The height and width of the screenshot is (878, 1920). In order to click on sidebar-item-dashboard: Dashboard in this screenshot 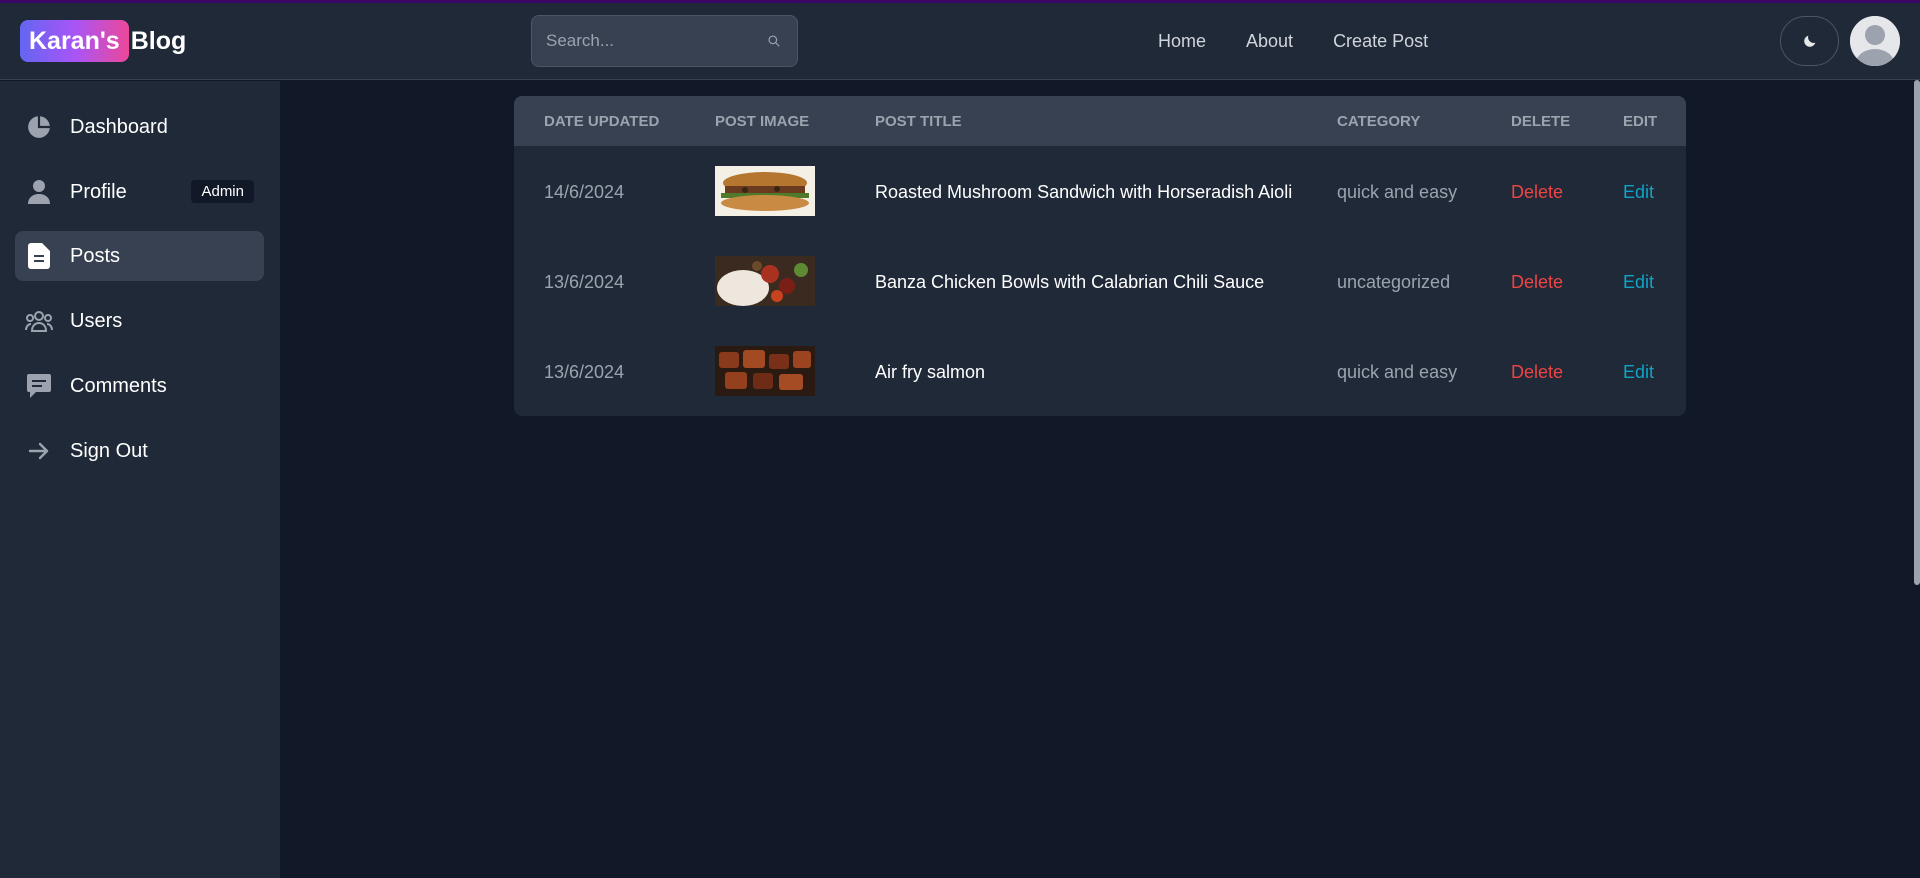, I will do `click(139, 127)`.